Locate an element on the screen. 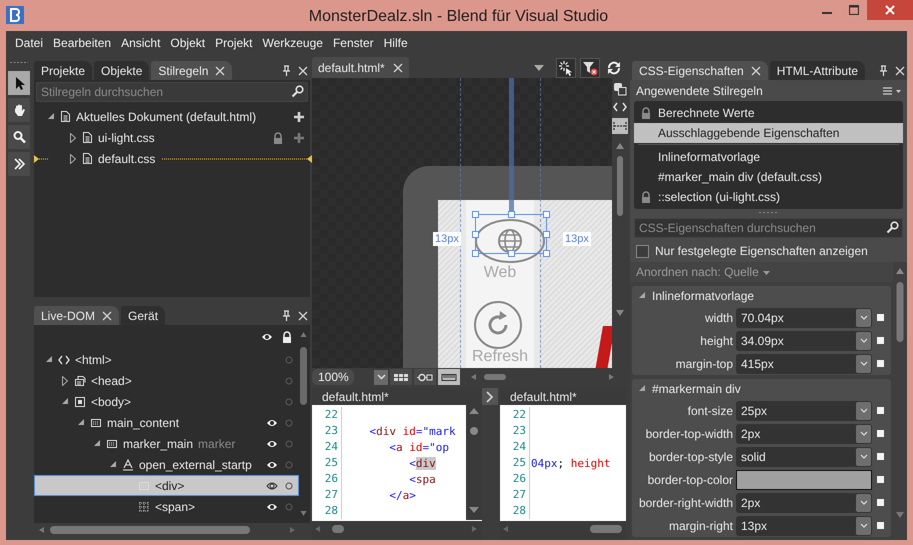 Image resolution: width=913 pixels, height=545 pixels. lock-icon is located at coordinates (287, 337).